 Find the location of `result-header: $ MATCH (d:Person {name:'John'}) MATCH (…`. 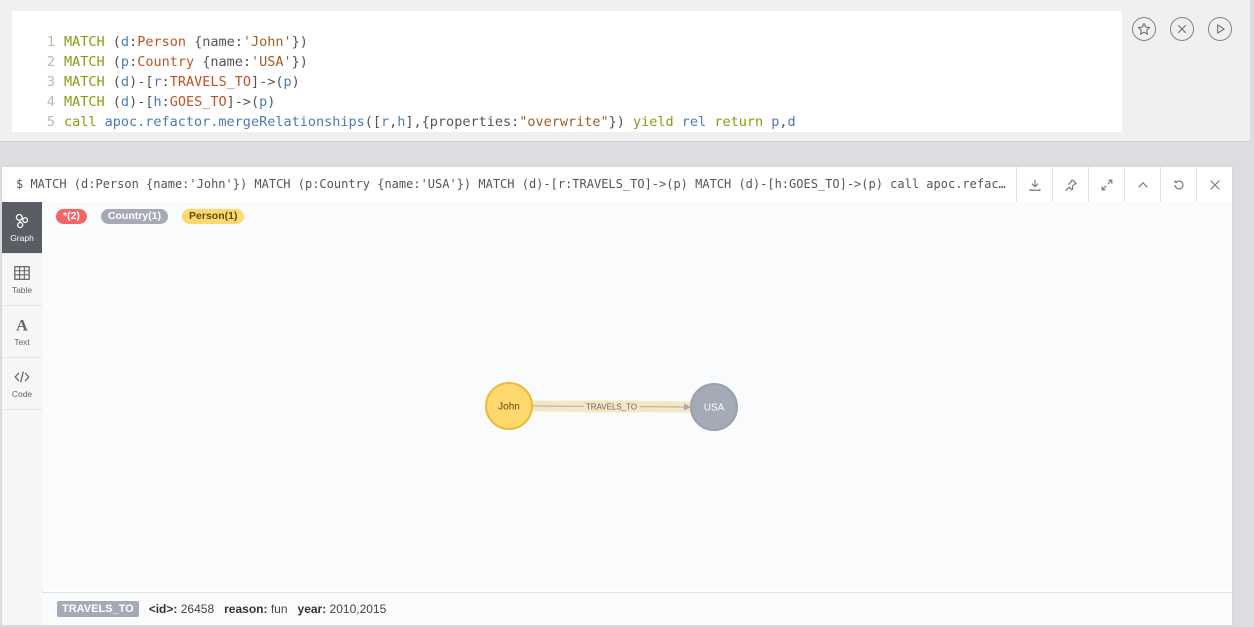

result-header: $ MATCH (d:Person {name:'John'}) MATCH (… is located at coordinates (617, 185).